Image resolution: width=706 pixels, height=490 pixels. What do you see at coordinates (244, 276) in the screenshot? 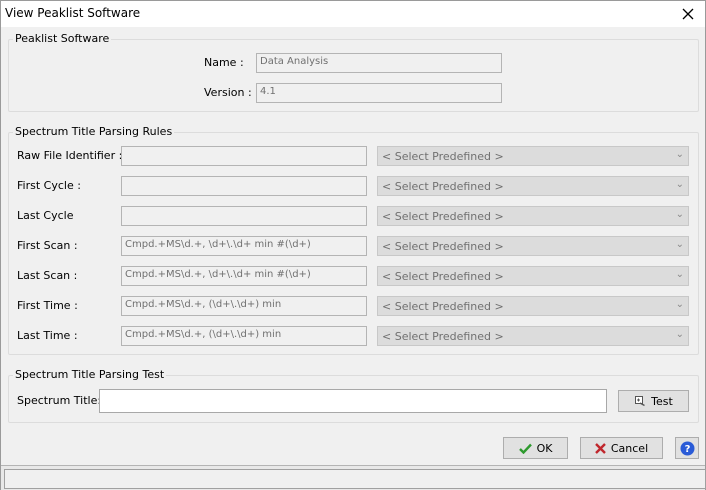
I see `rule-field-last-scan: Cmpd.+MS\d.+, \d+\.\d+ min #(\d+)` at bounding box center [244, 276].